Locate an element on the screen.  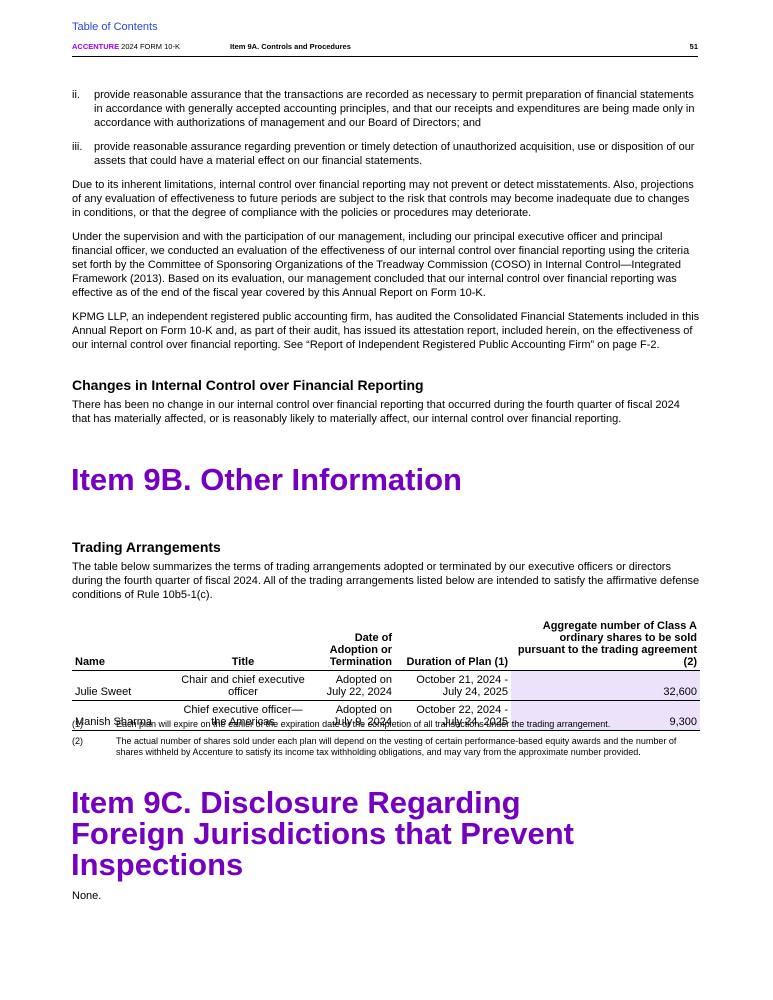
item-9b-title: Item 9B. Other Information is located at coordinates (266, 479).